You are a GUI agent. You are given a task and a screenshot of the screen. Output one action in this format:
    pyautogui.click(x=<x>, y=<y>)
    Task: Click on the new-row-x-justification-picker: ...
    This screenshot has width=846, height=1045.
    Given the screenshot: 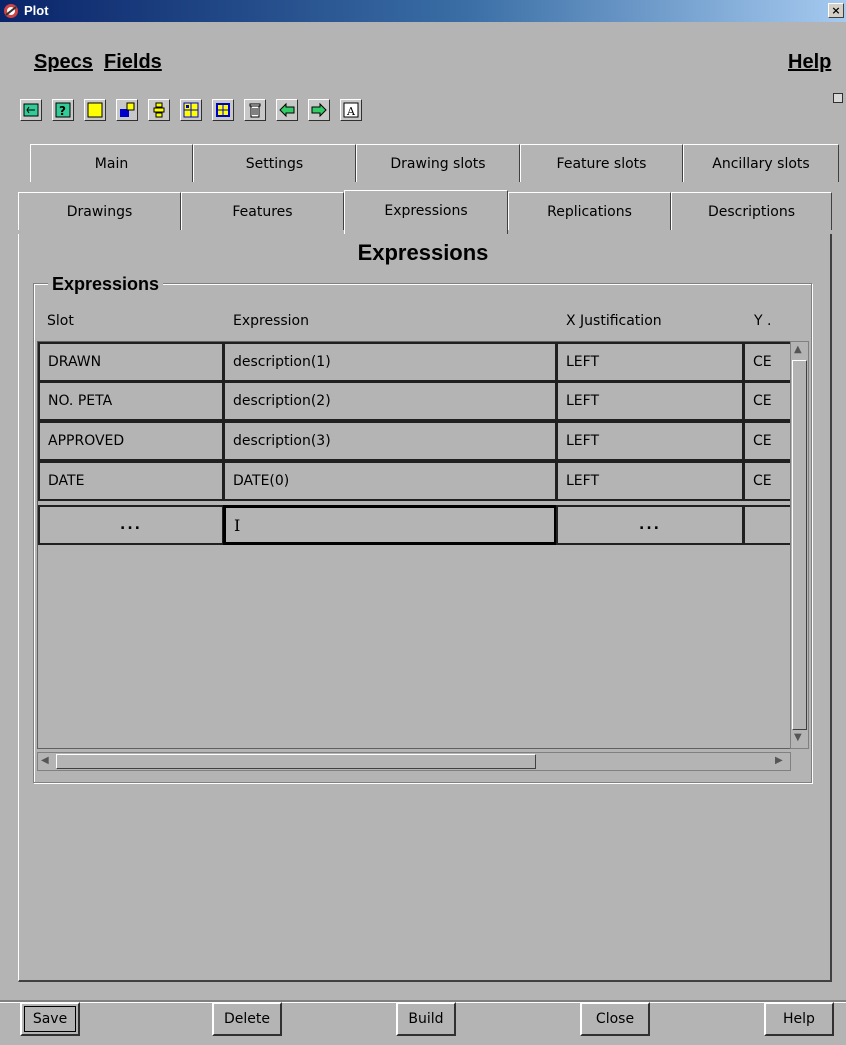 What is the action you would take?
    pyautogui.click(x=650, y=525)
    